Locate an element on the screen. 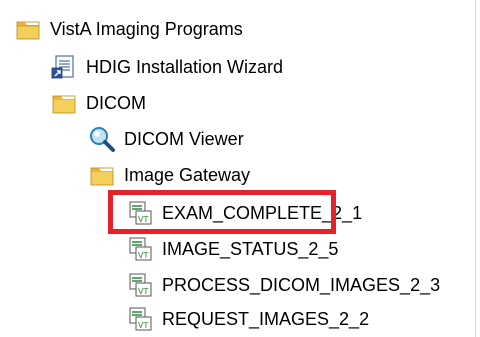 This screenshot has width=480, height=337. tree-item-hdig-installation-wizard: HDIG Installation Wizard is located at coordinates (166, 67).